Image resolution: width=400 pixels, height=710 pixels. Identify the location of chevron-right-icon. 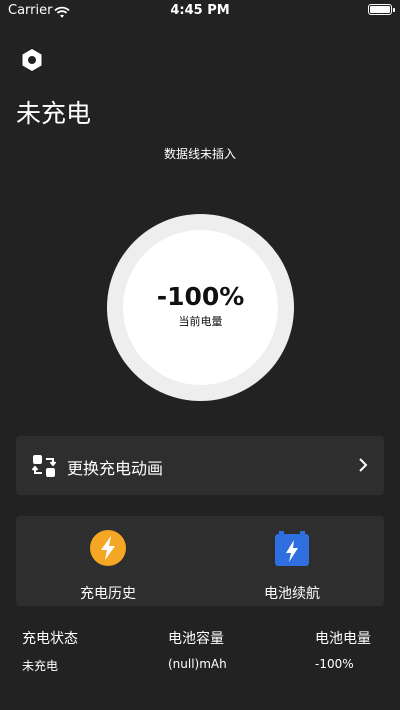
(363, 465).